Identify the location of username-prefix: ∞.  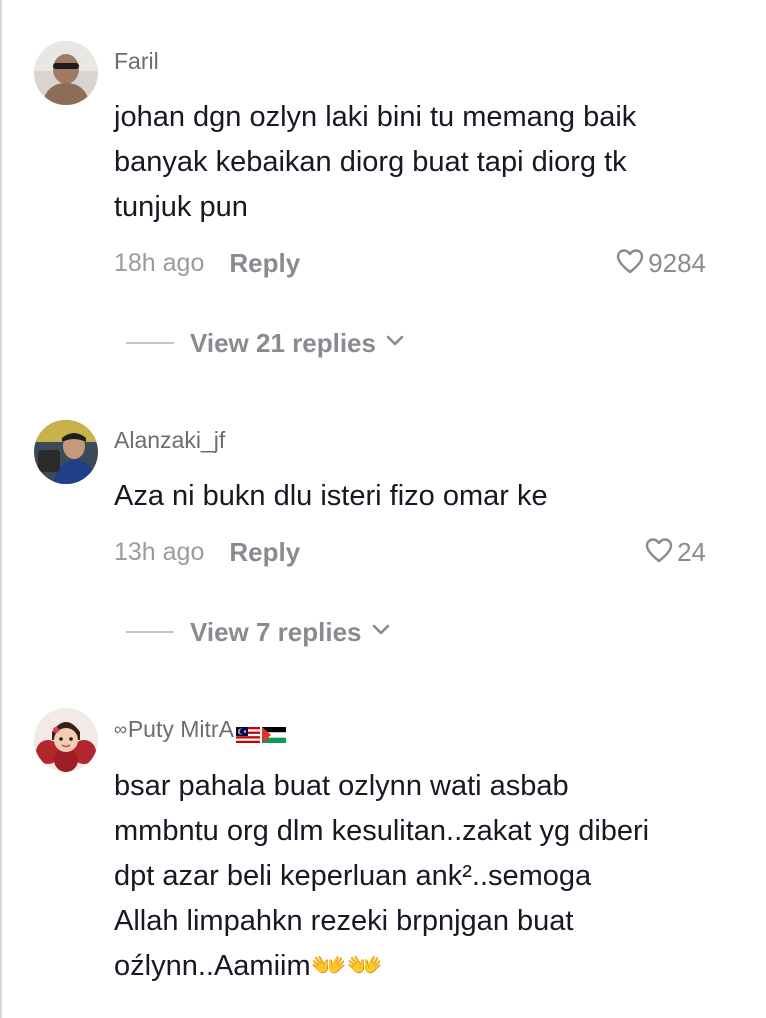
(120, 729).